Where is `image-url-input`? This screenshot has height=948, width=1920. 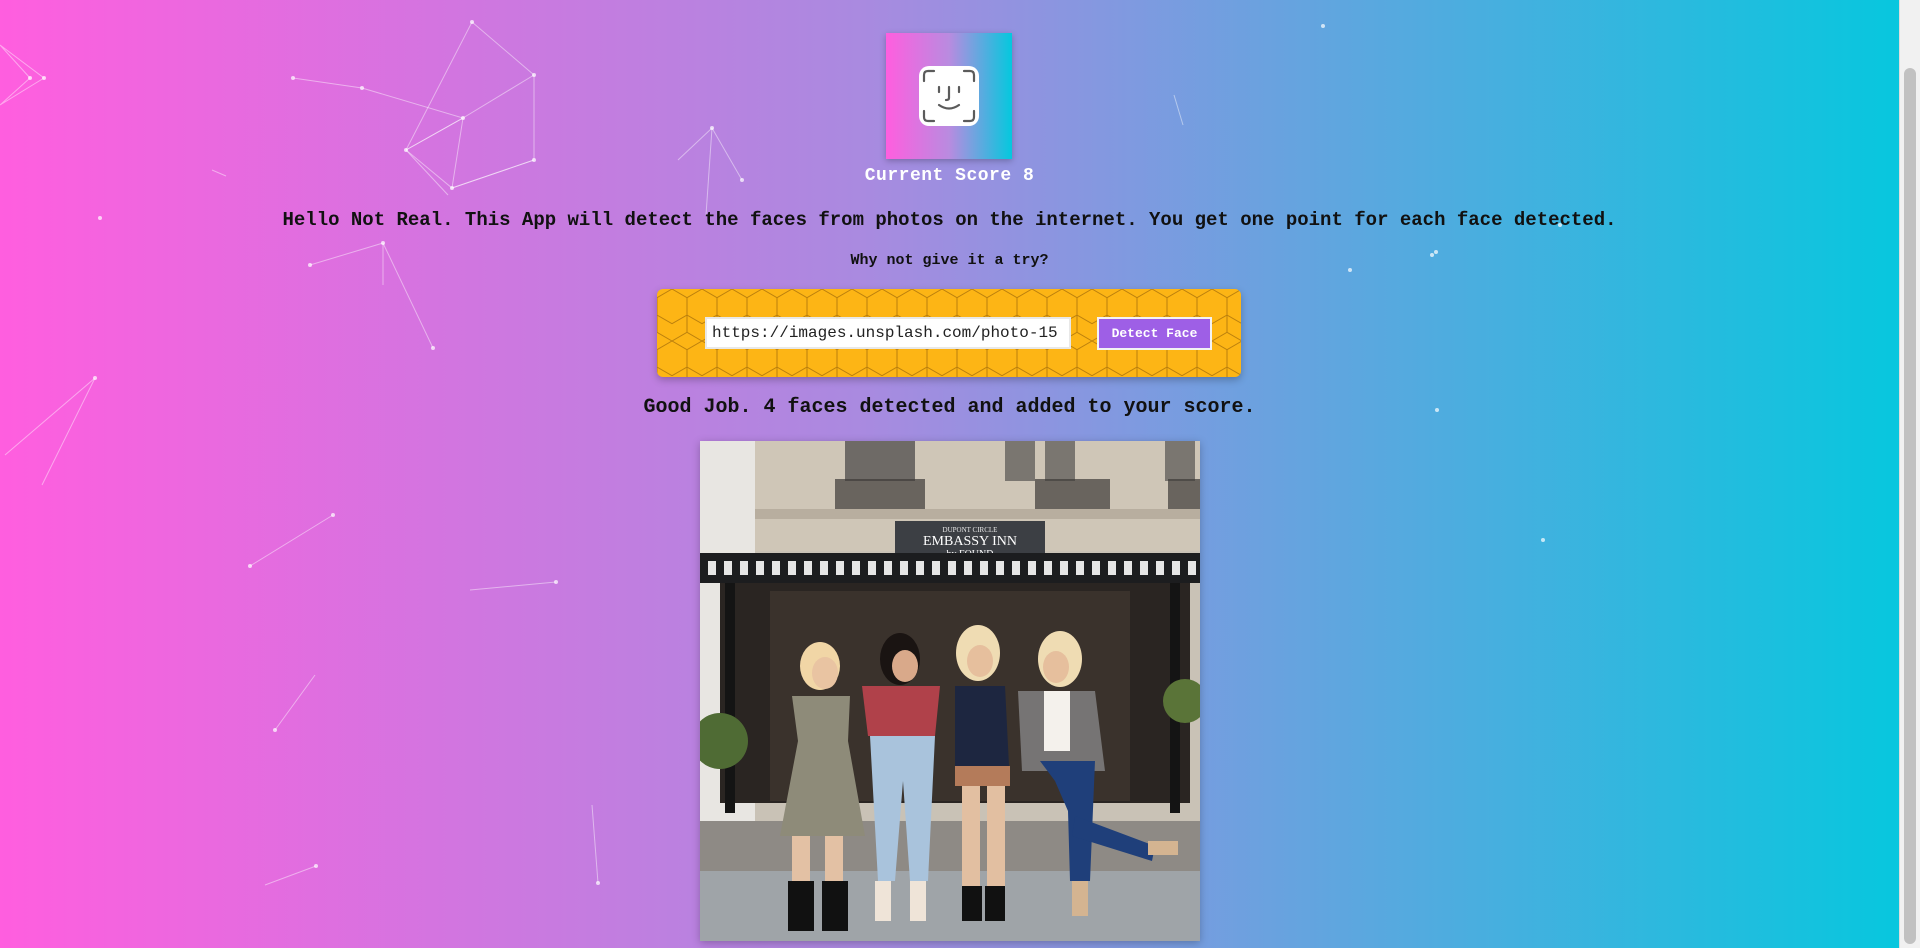
image-url-input is located at coordinates (888, 333).